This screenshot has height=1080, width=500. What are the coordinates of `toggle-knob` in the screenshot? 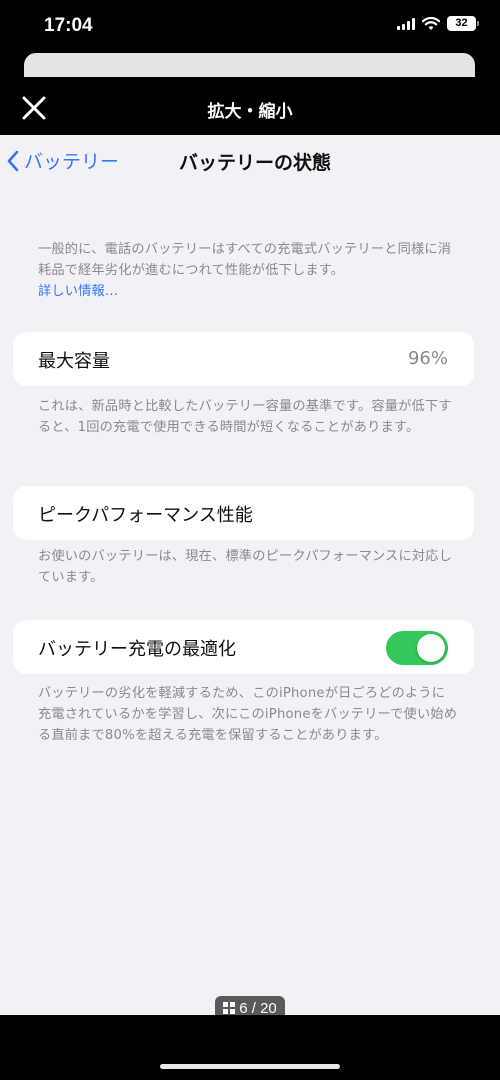 It's located at (431, 648).